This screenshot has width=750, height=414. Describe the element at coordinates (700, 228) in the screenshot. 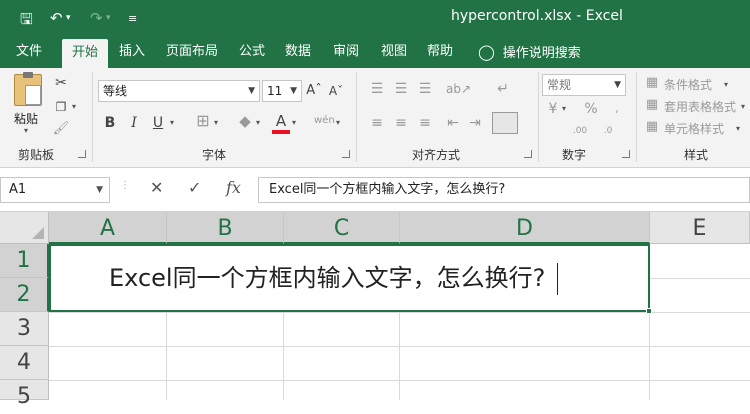

I see `column-header-e: E` at that location.